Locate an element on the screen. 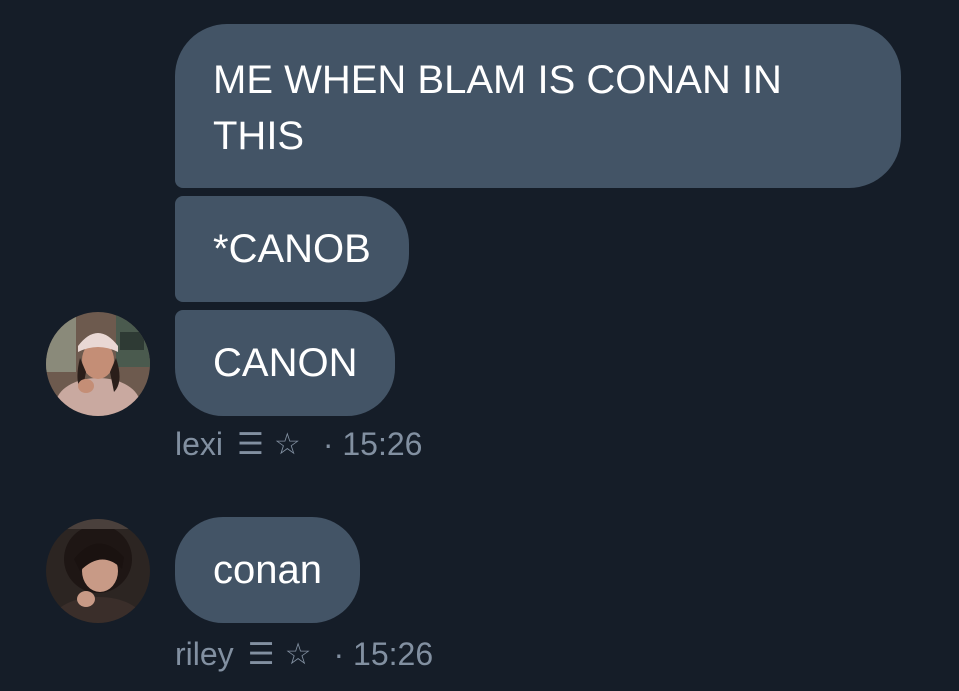  message-text-line: CANON is located at coordinates (285, 363).